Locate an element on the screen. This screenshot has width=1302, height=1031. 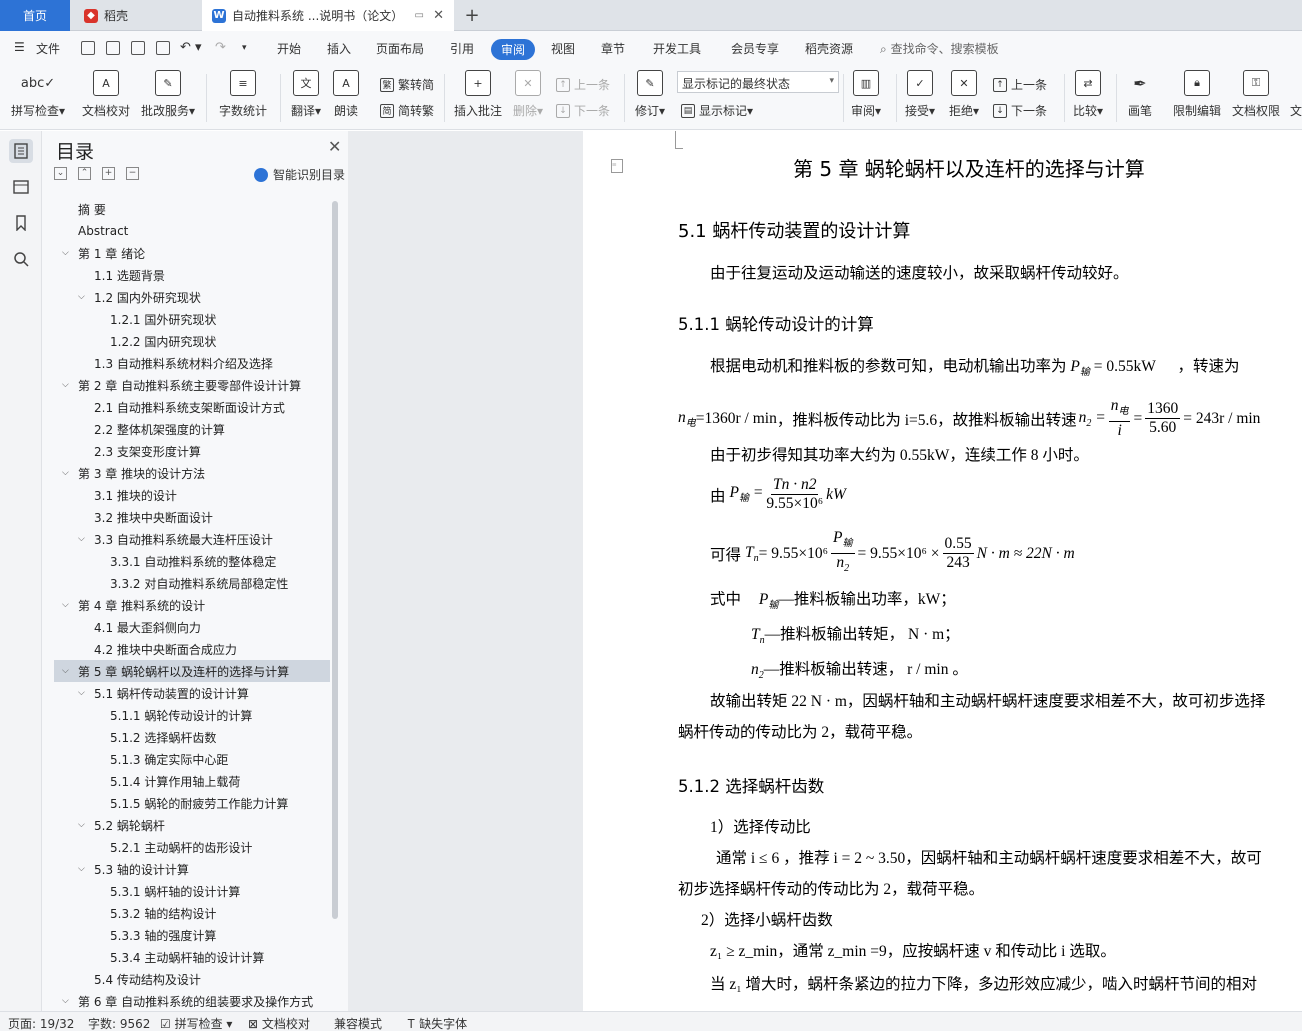
toc-item: ⌵ 5.2 蜗轮蜗杆 is located at coordinates (192, 825).